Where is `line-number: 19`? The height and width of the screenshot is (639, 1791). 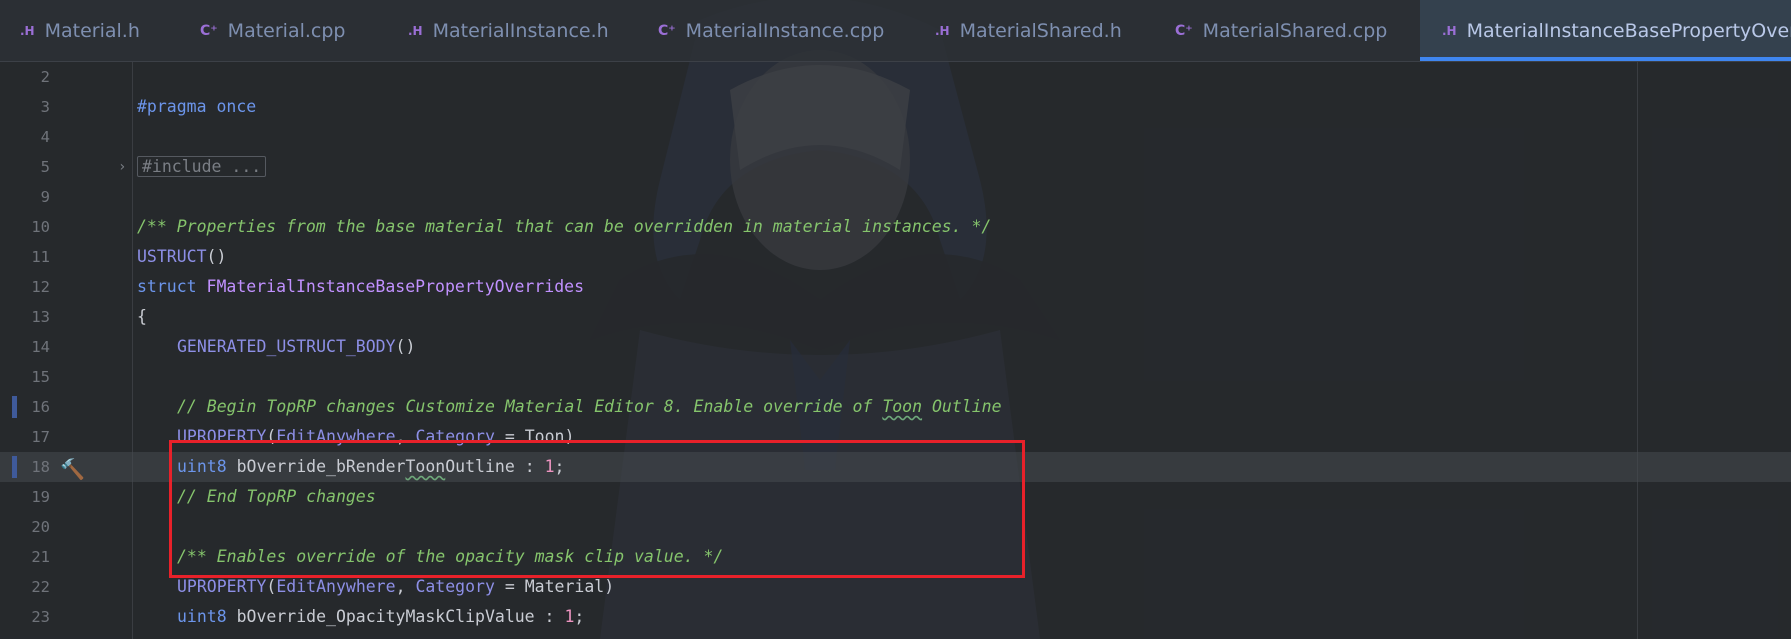 line-number: 19 is located at coordinates (40, 497).